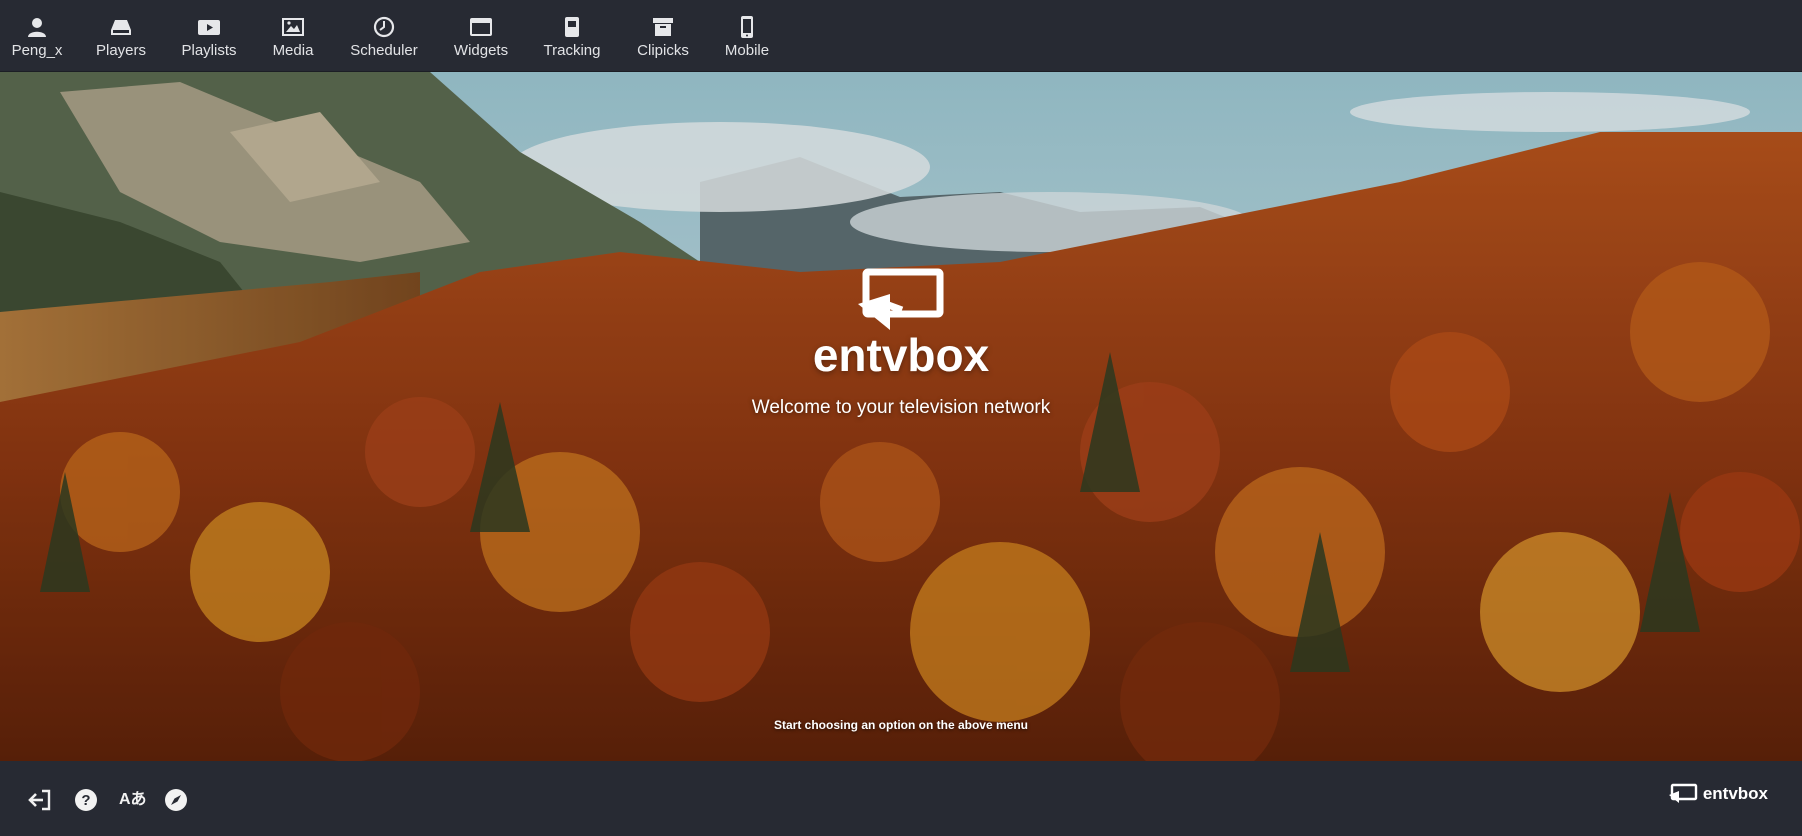  What do you see at coordinates (663, 27) in the screenshot?
I see `archive-icon` at bounding box center [663, 27].